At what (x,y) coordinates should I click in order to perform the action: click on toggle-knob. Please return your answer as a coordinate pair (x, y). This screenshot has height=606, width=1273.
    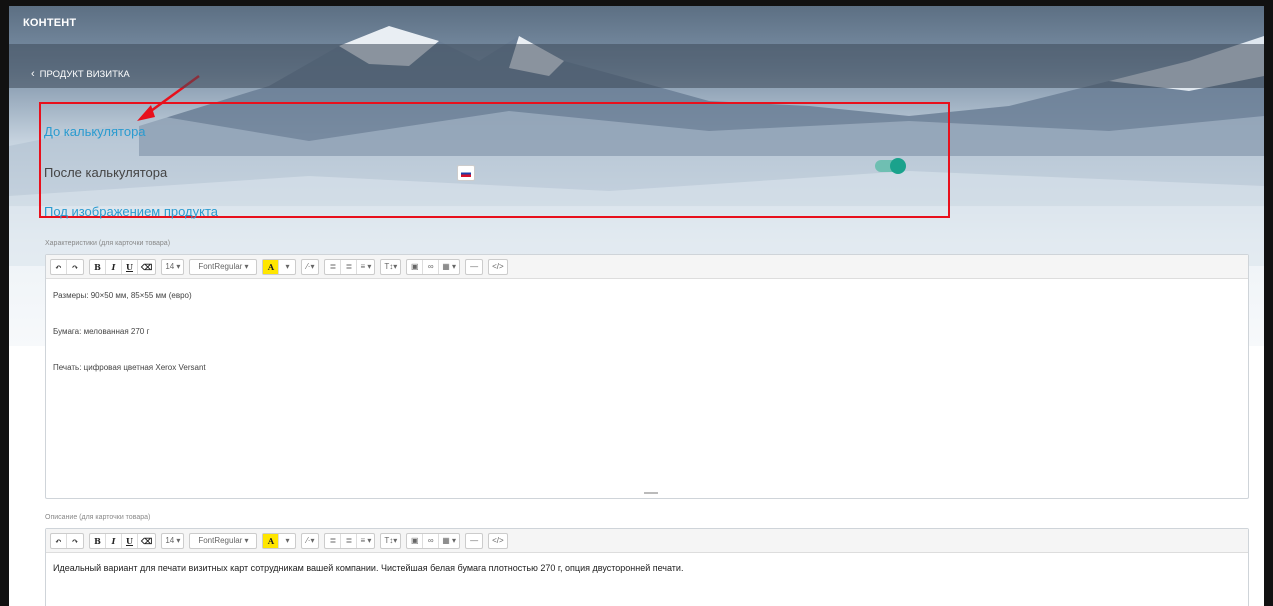
    Looking at the image, I should click on (898, 166).